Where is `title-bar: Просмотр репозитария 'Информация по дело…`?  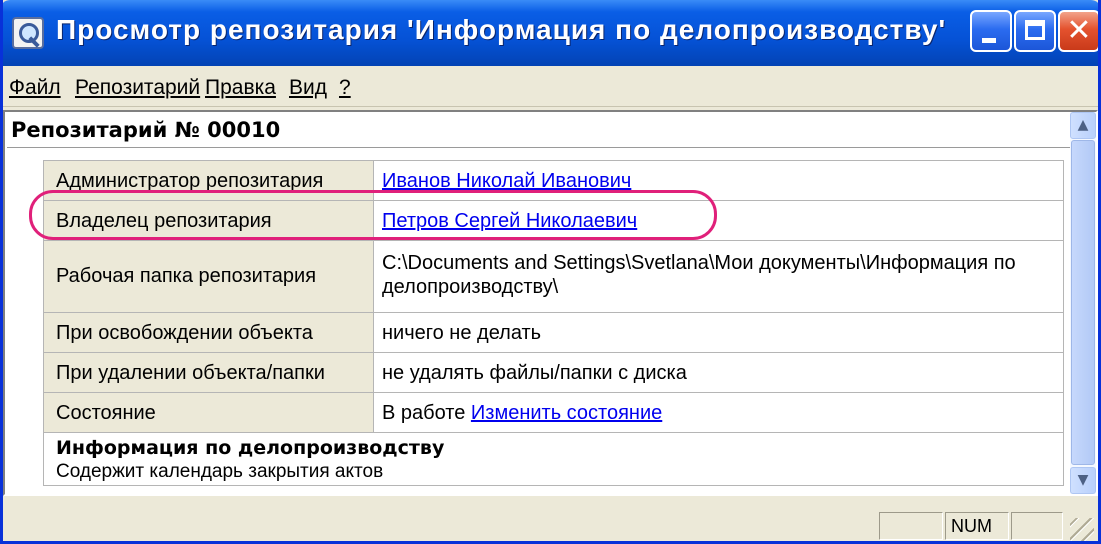
title-bar: Просмотр репозитария 'Информация по дело… is located at coordinates (550, 33).